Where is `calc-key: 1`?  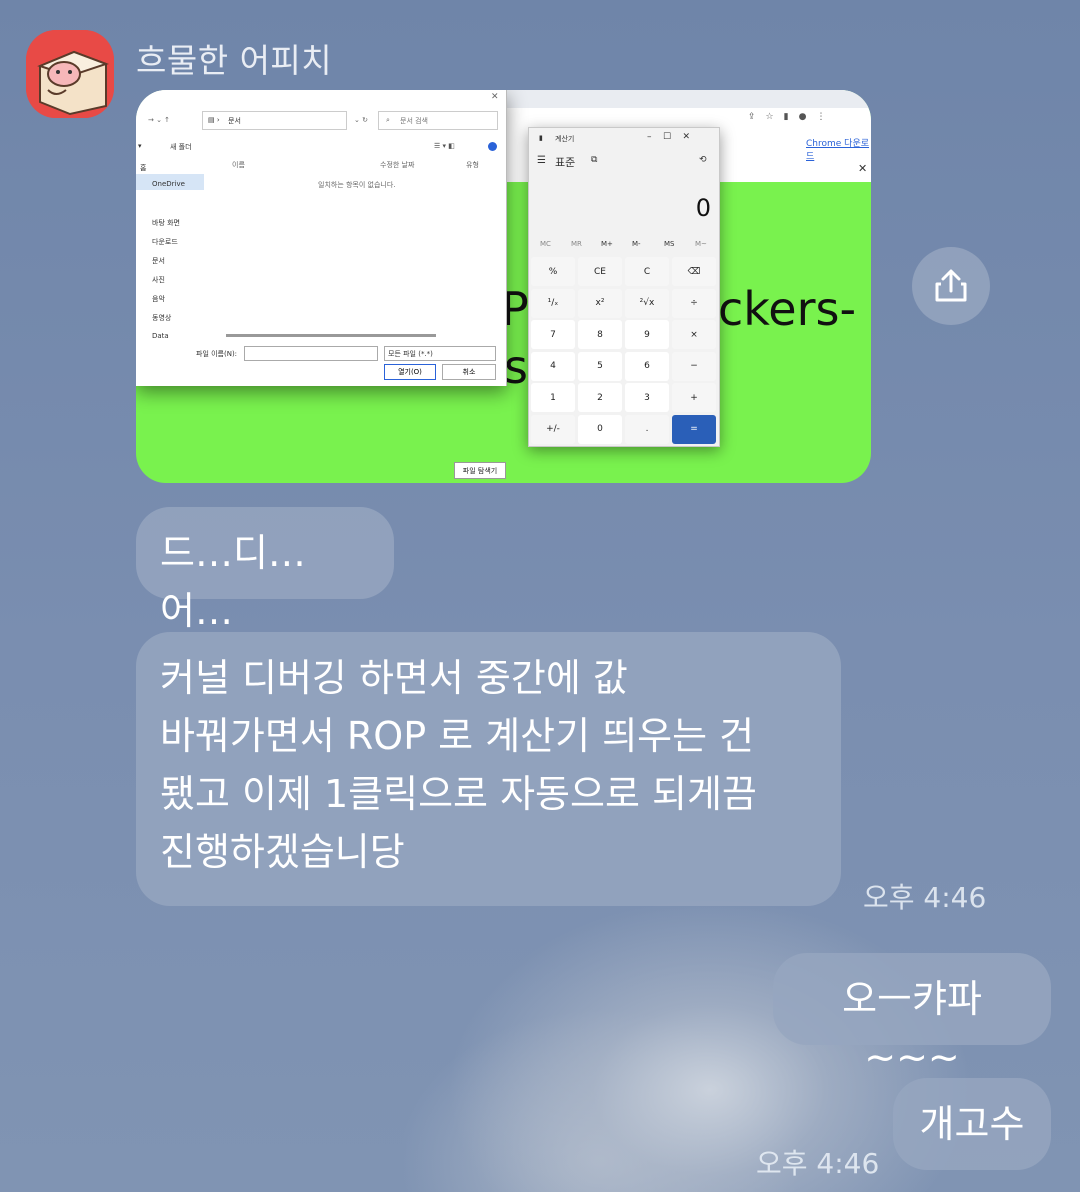
calc-key: 1 is located at coordinates (553, 397).